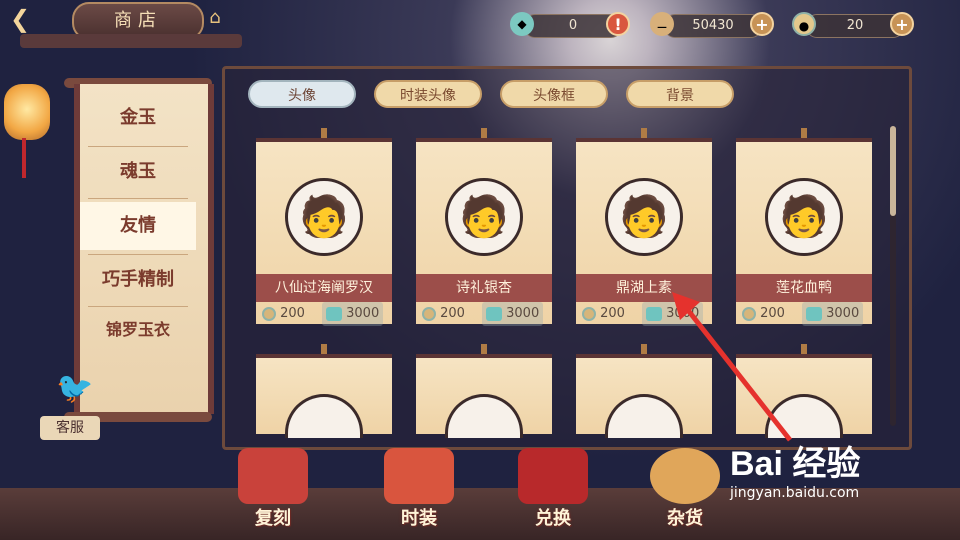 Image resolution: width=960 pixels, height=540 pixels. I want to click on sidebar-item-hunyu: 魂玉, so click(138, 172).